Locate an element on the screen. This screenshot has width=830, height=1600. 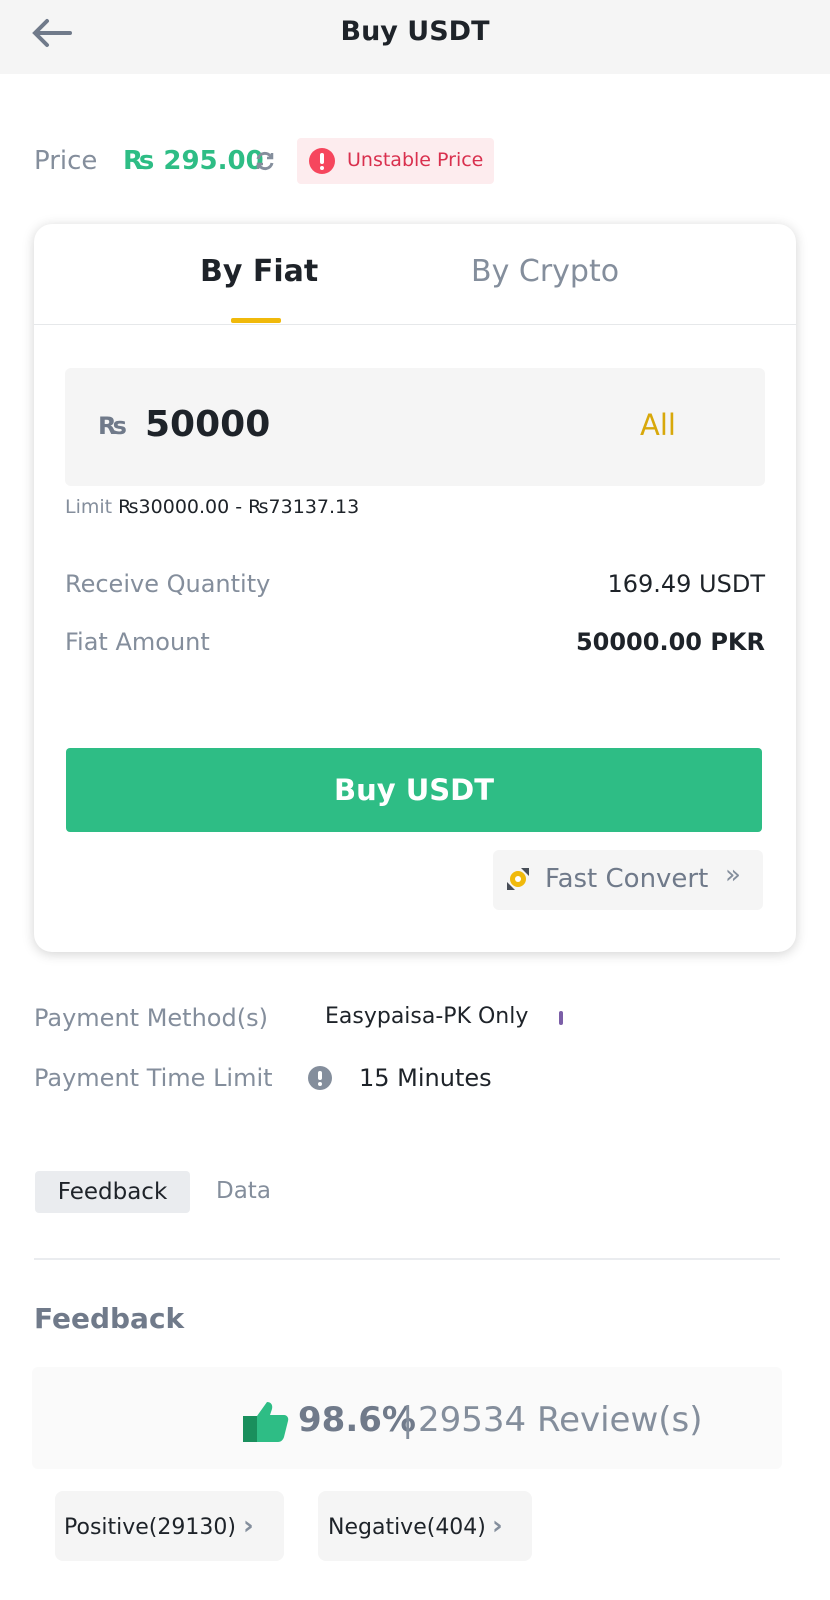
double-chevron-icon: » is located at coordinates (733, 875).